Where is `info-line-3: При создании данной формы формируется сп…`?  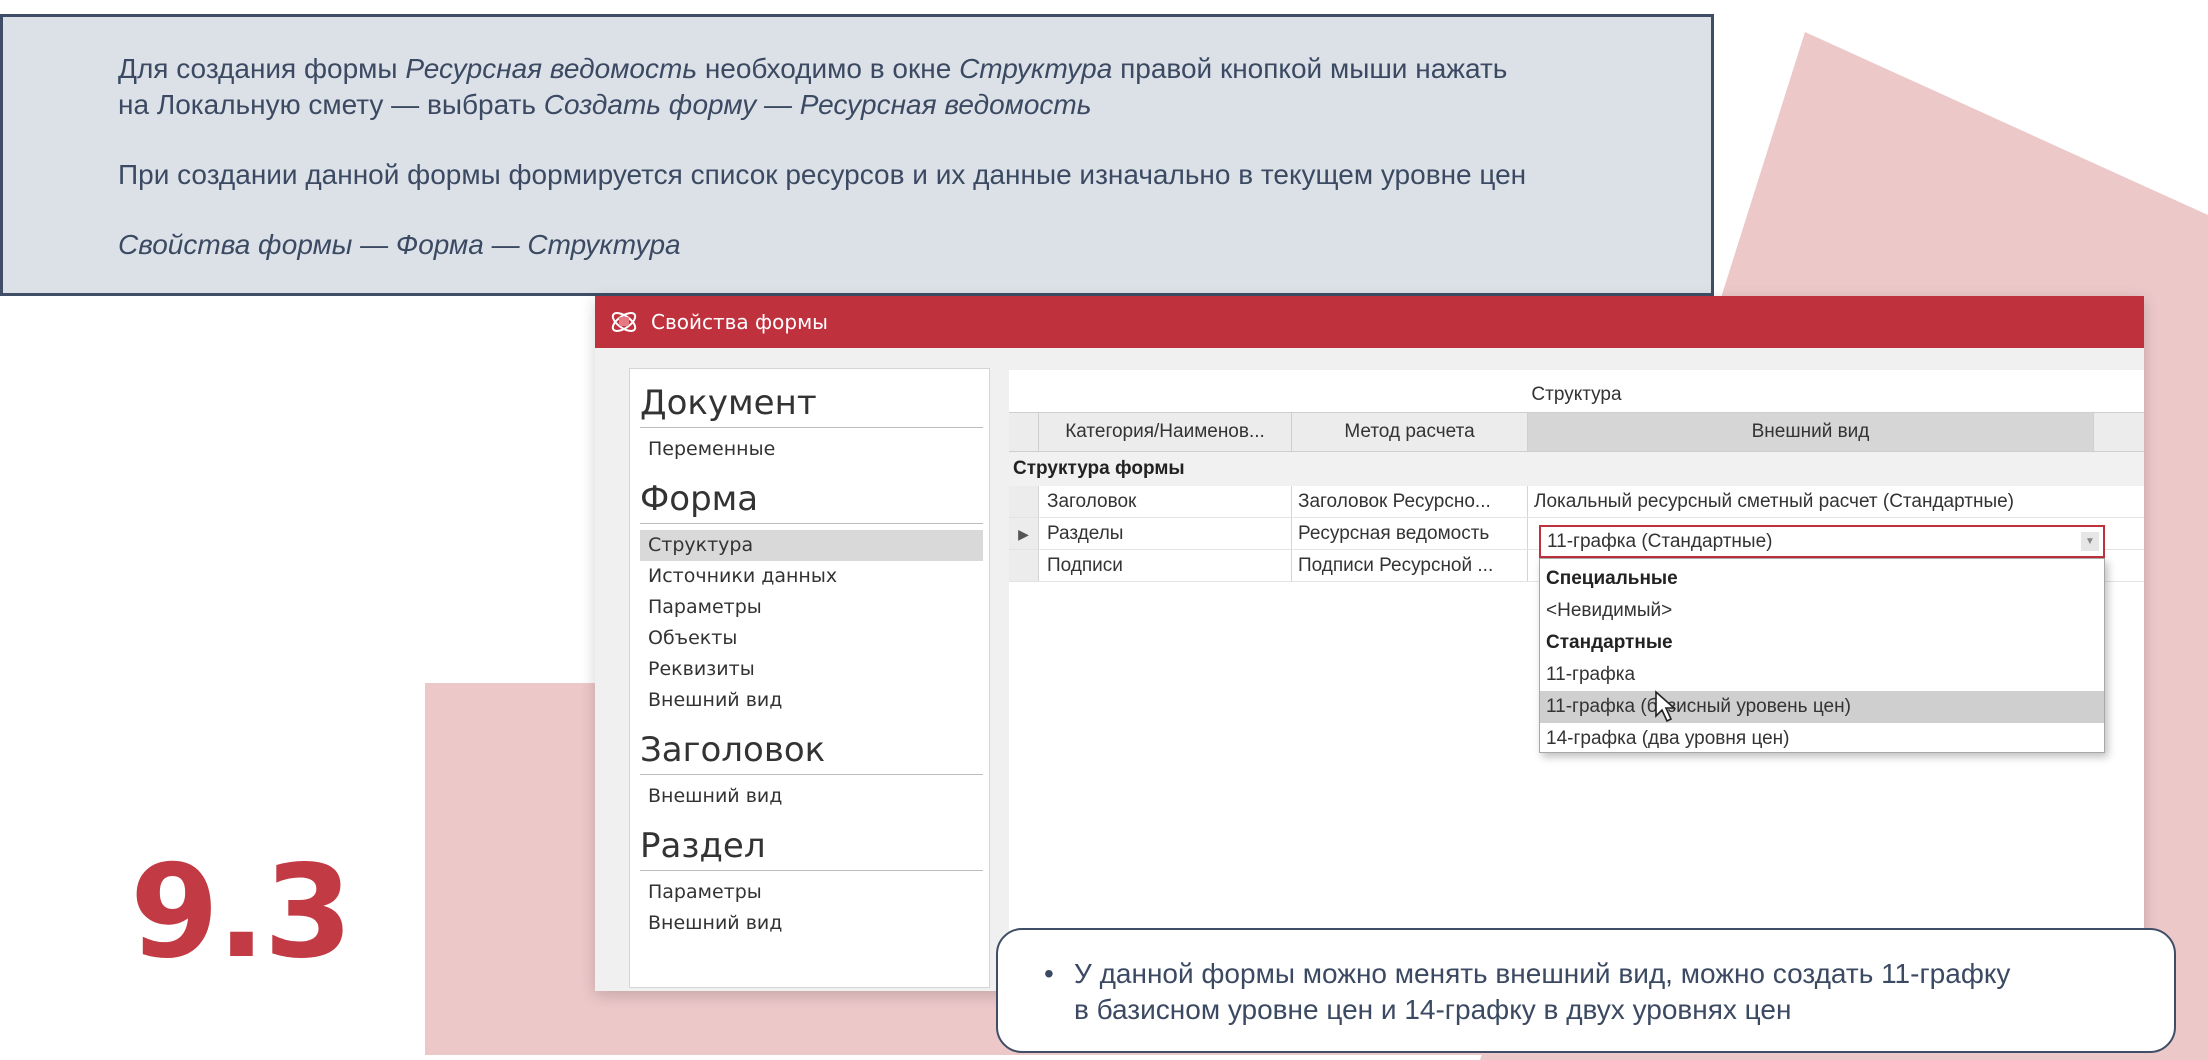
info-line-3: При создании данной формы формируется сп… is located at coordinates (822, 174).